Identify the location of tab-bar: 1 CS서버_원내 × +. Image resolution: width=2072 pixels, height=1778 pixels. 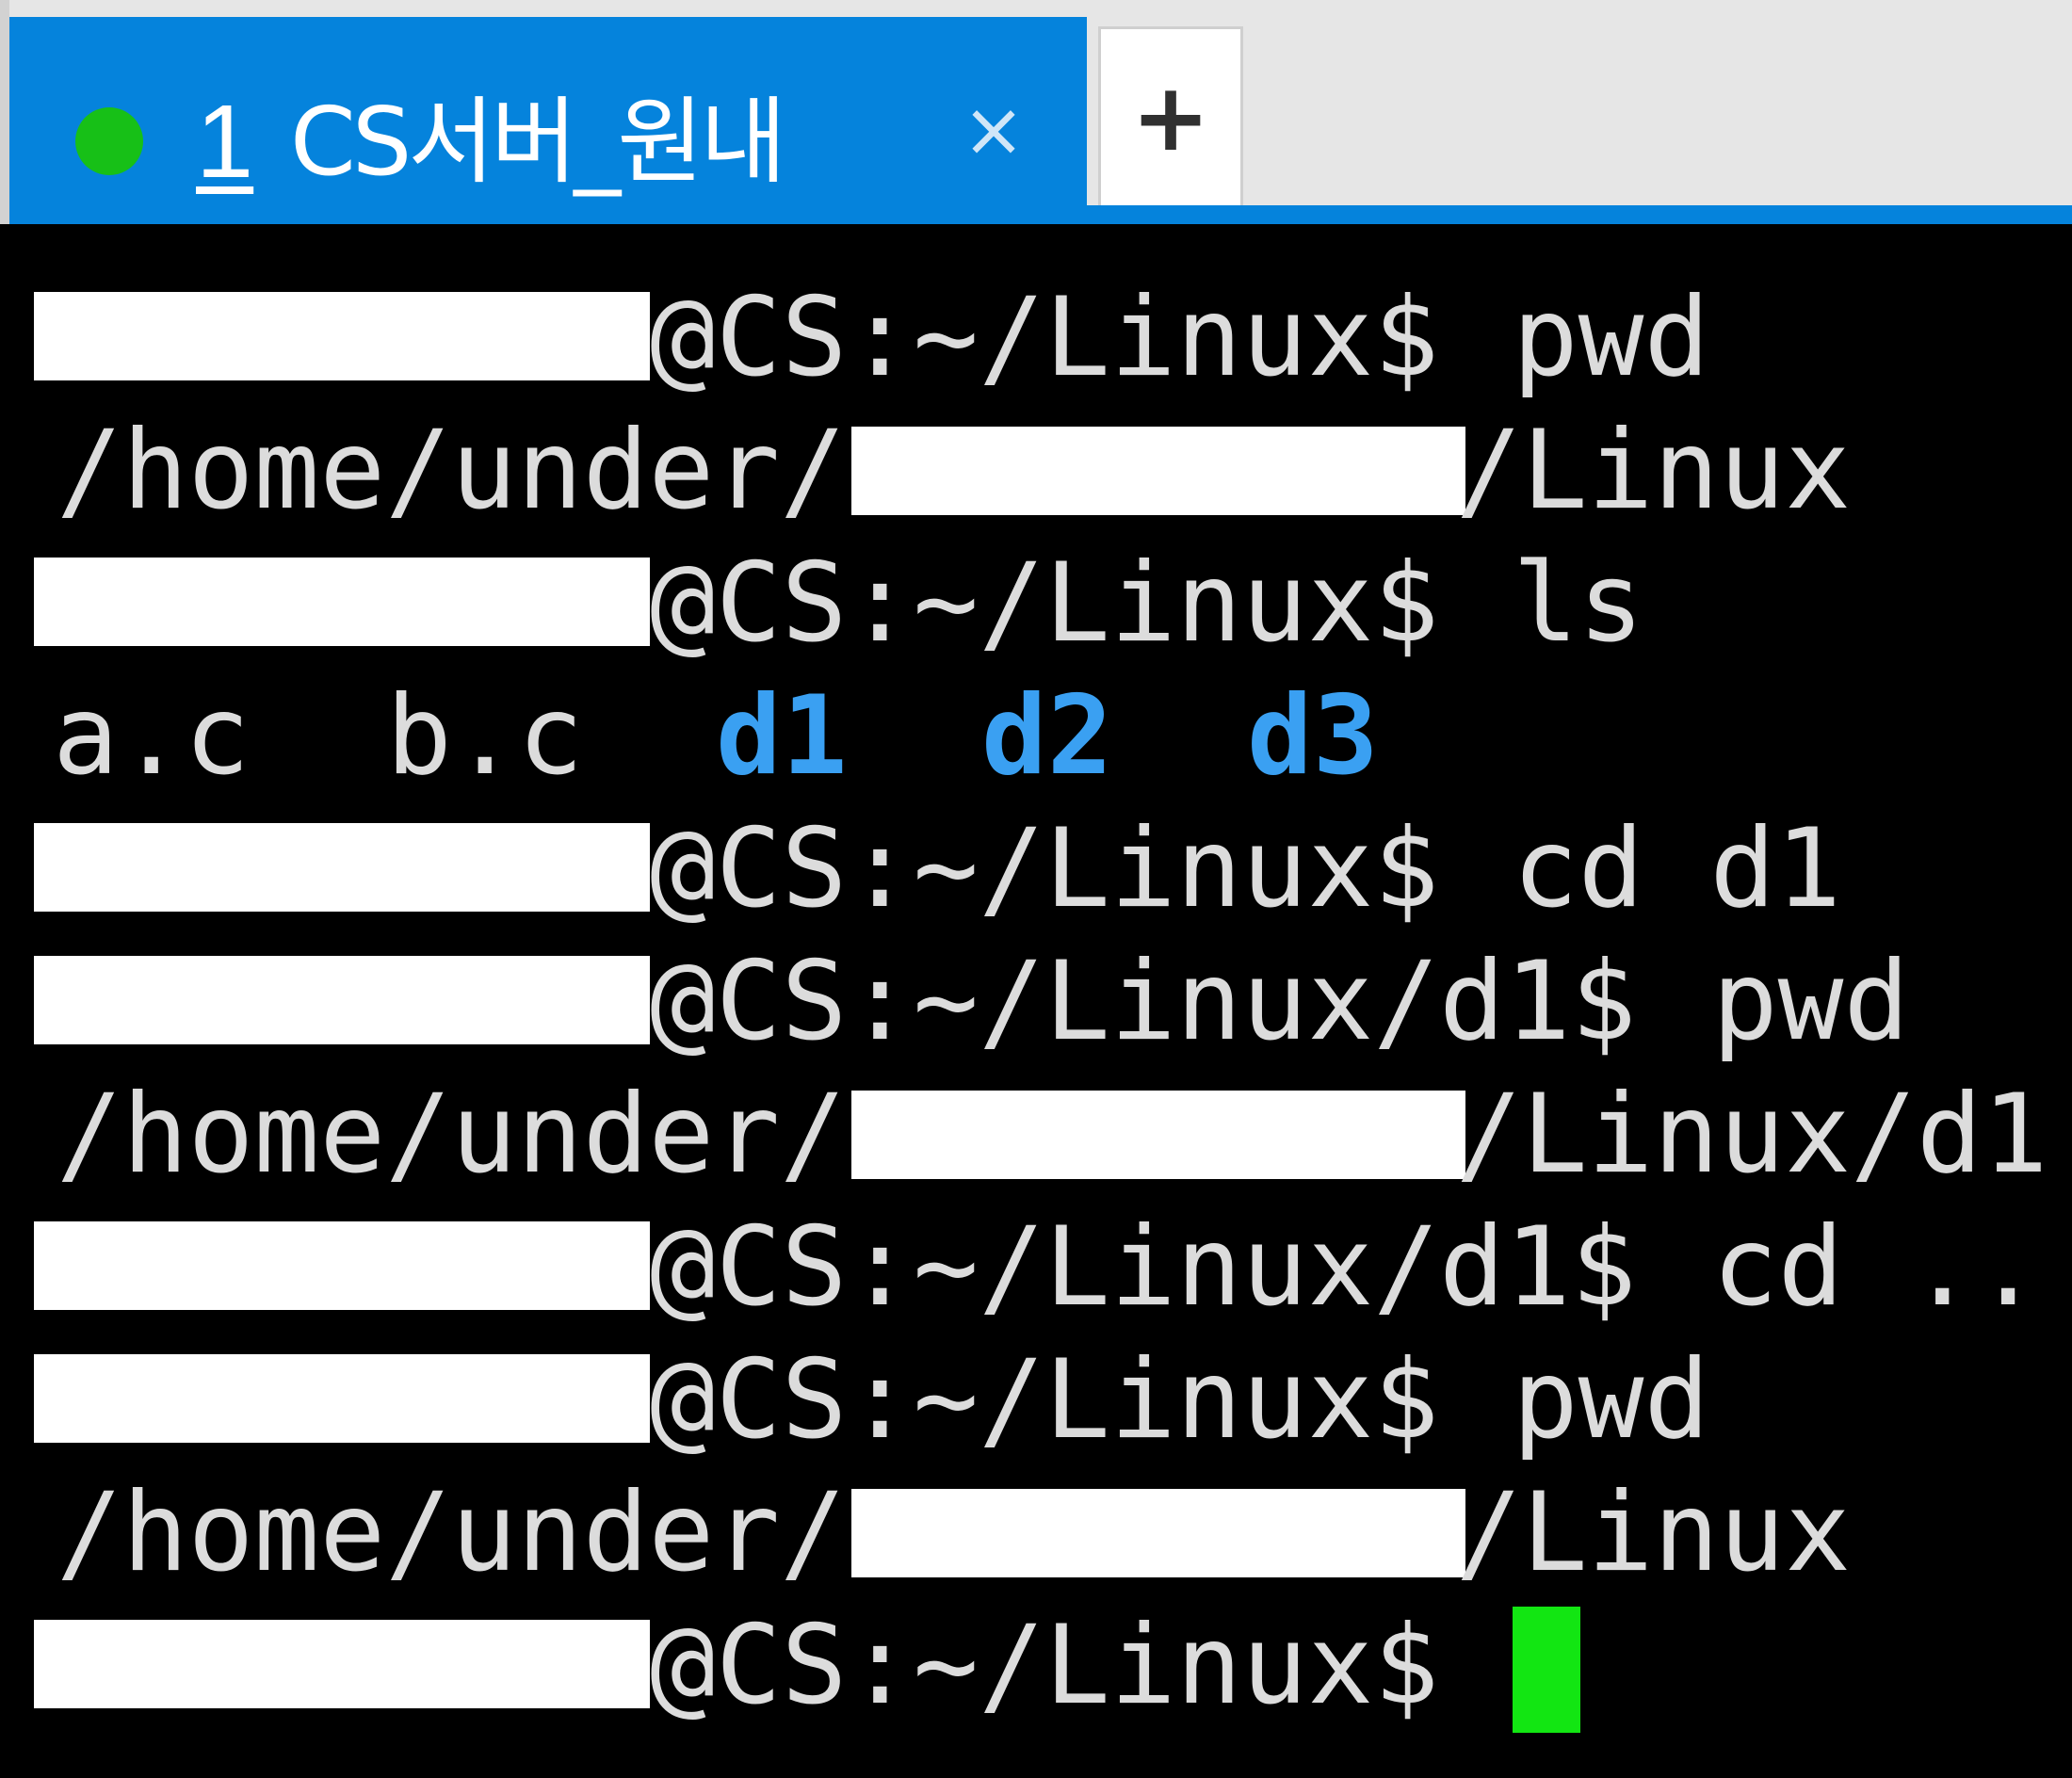
(1036, 112).